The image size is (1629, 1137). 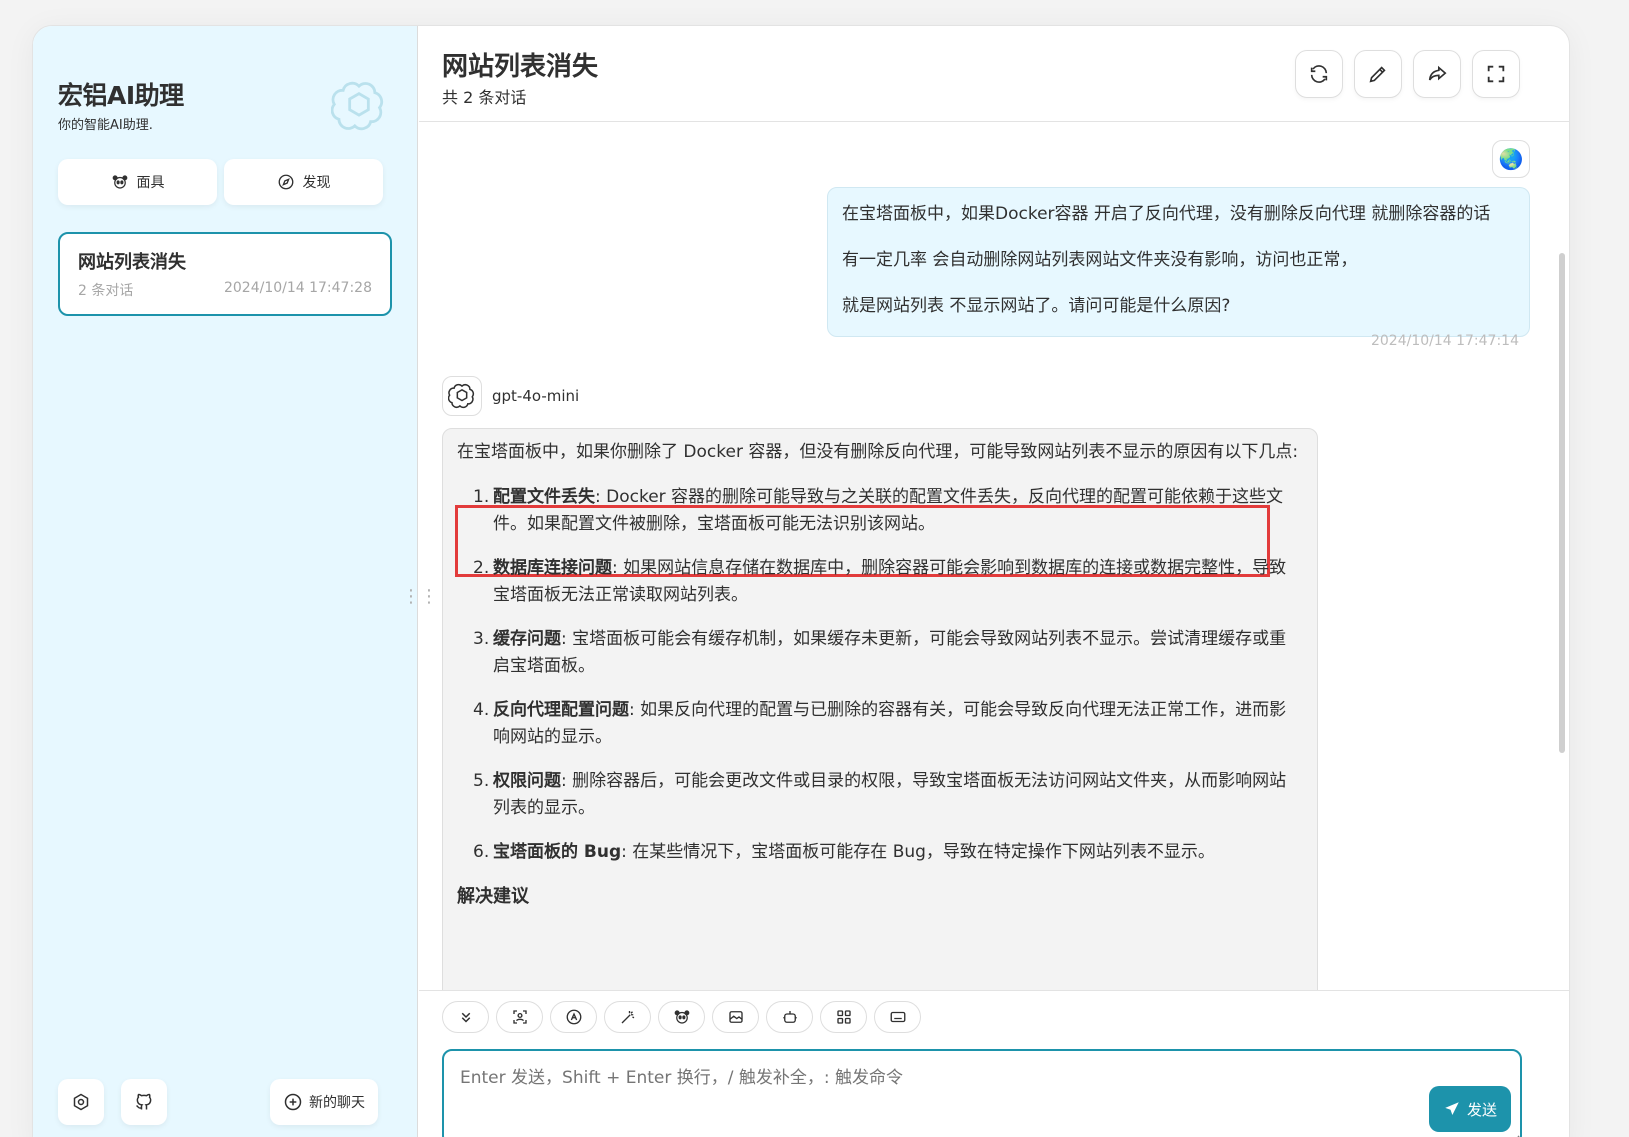 What do you see at coordinates (1452, 1108) in the screenshot?
I see `send-icon` at bounding box center [1452, 1108].